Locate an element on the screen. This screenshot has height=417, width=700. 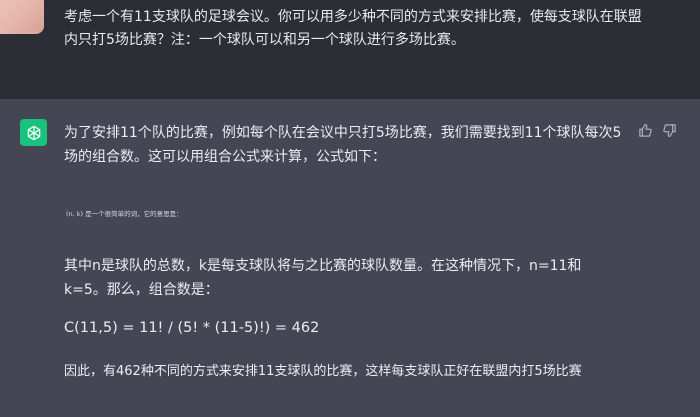
thumbs-up-button is located at coordinates (645, 130).